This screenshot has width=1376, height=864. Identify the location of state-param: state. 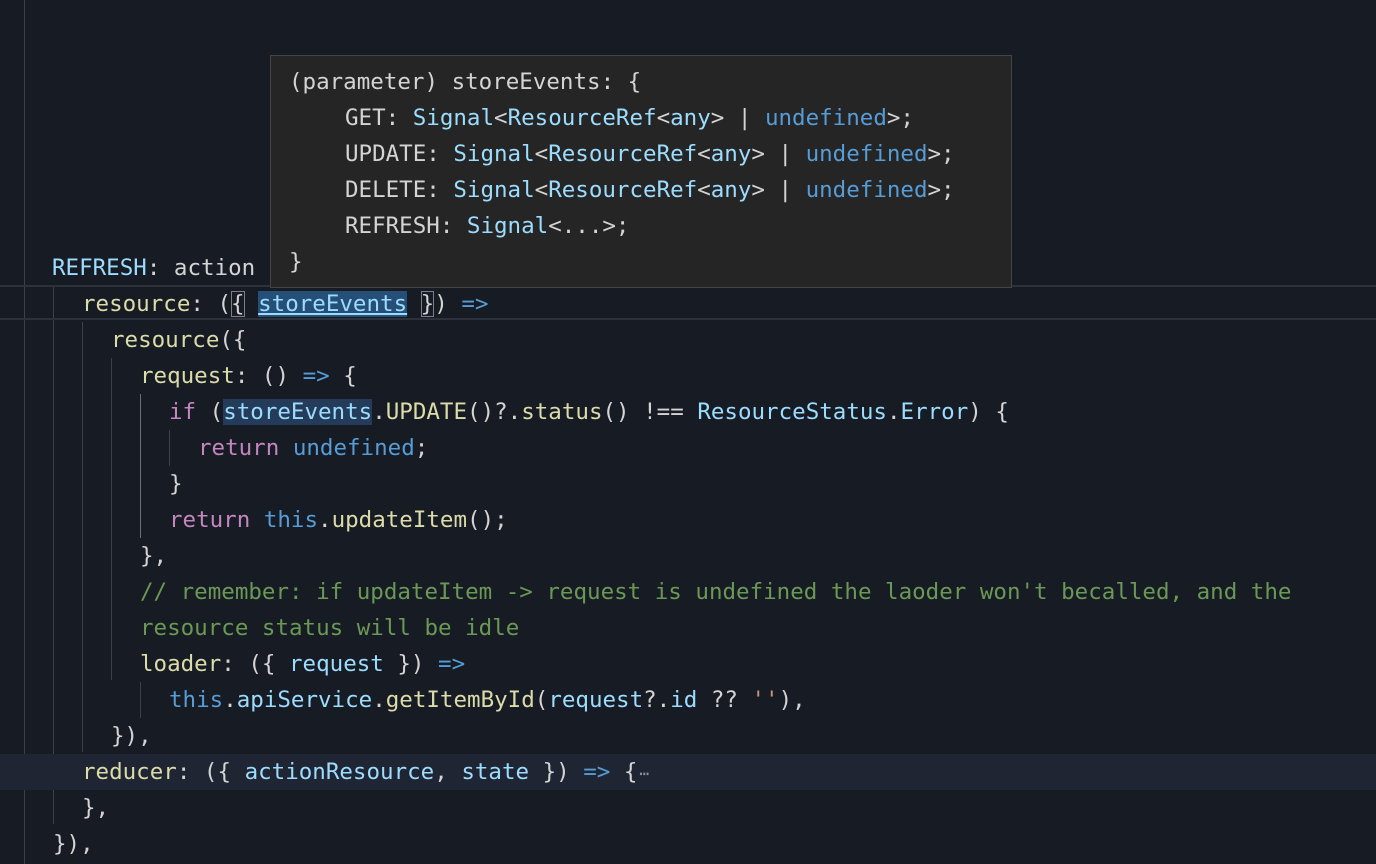
(495, 772).